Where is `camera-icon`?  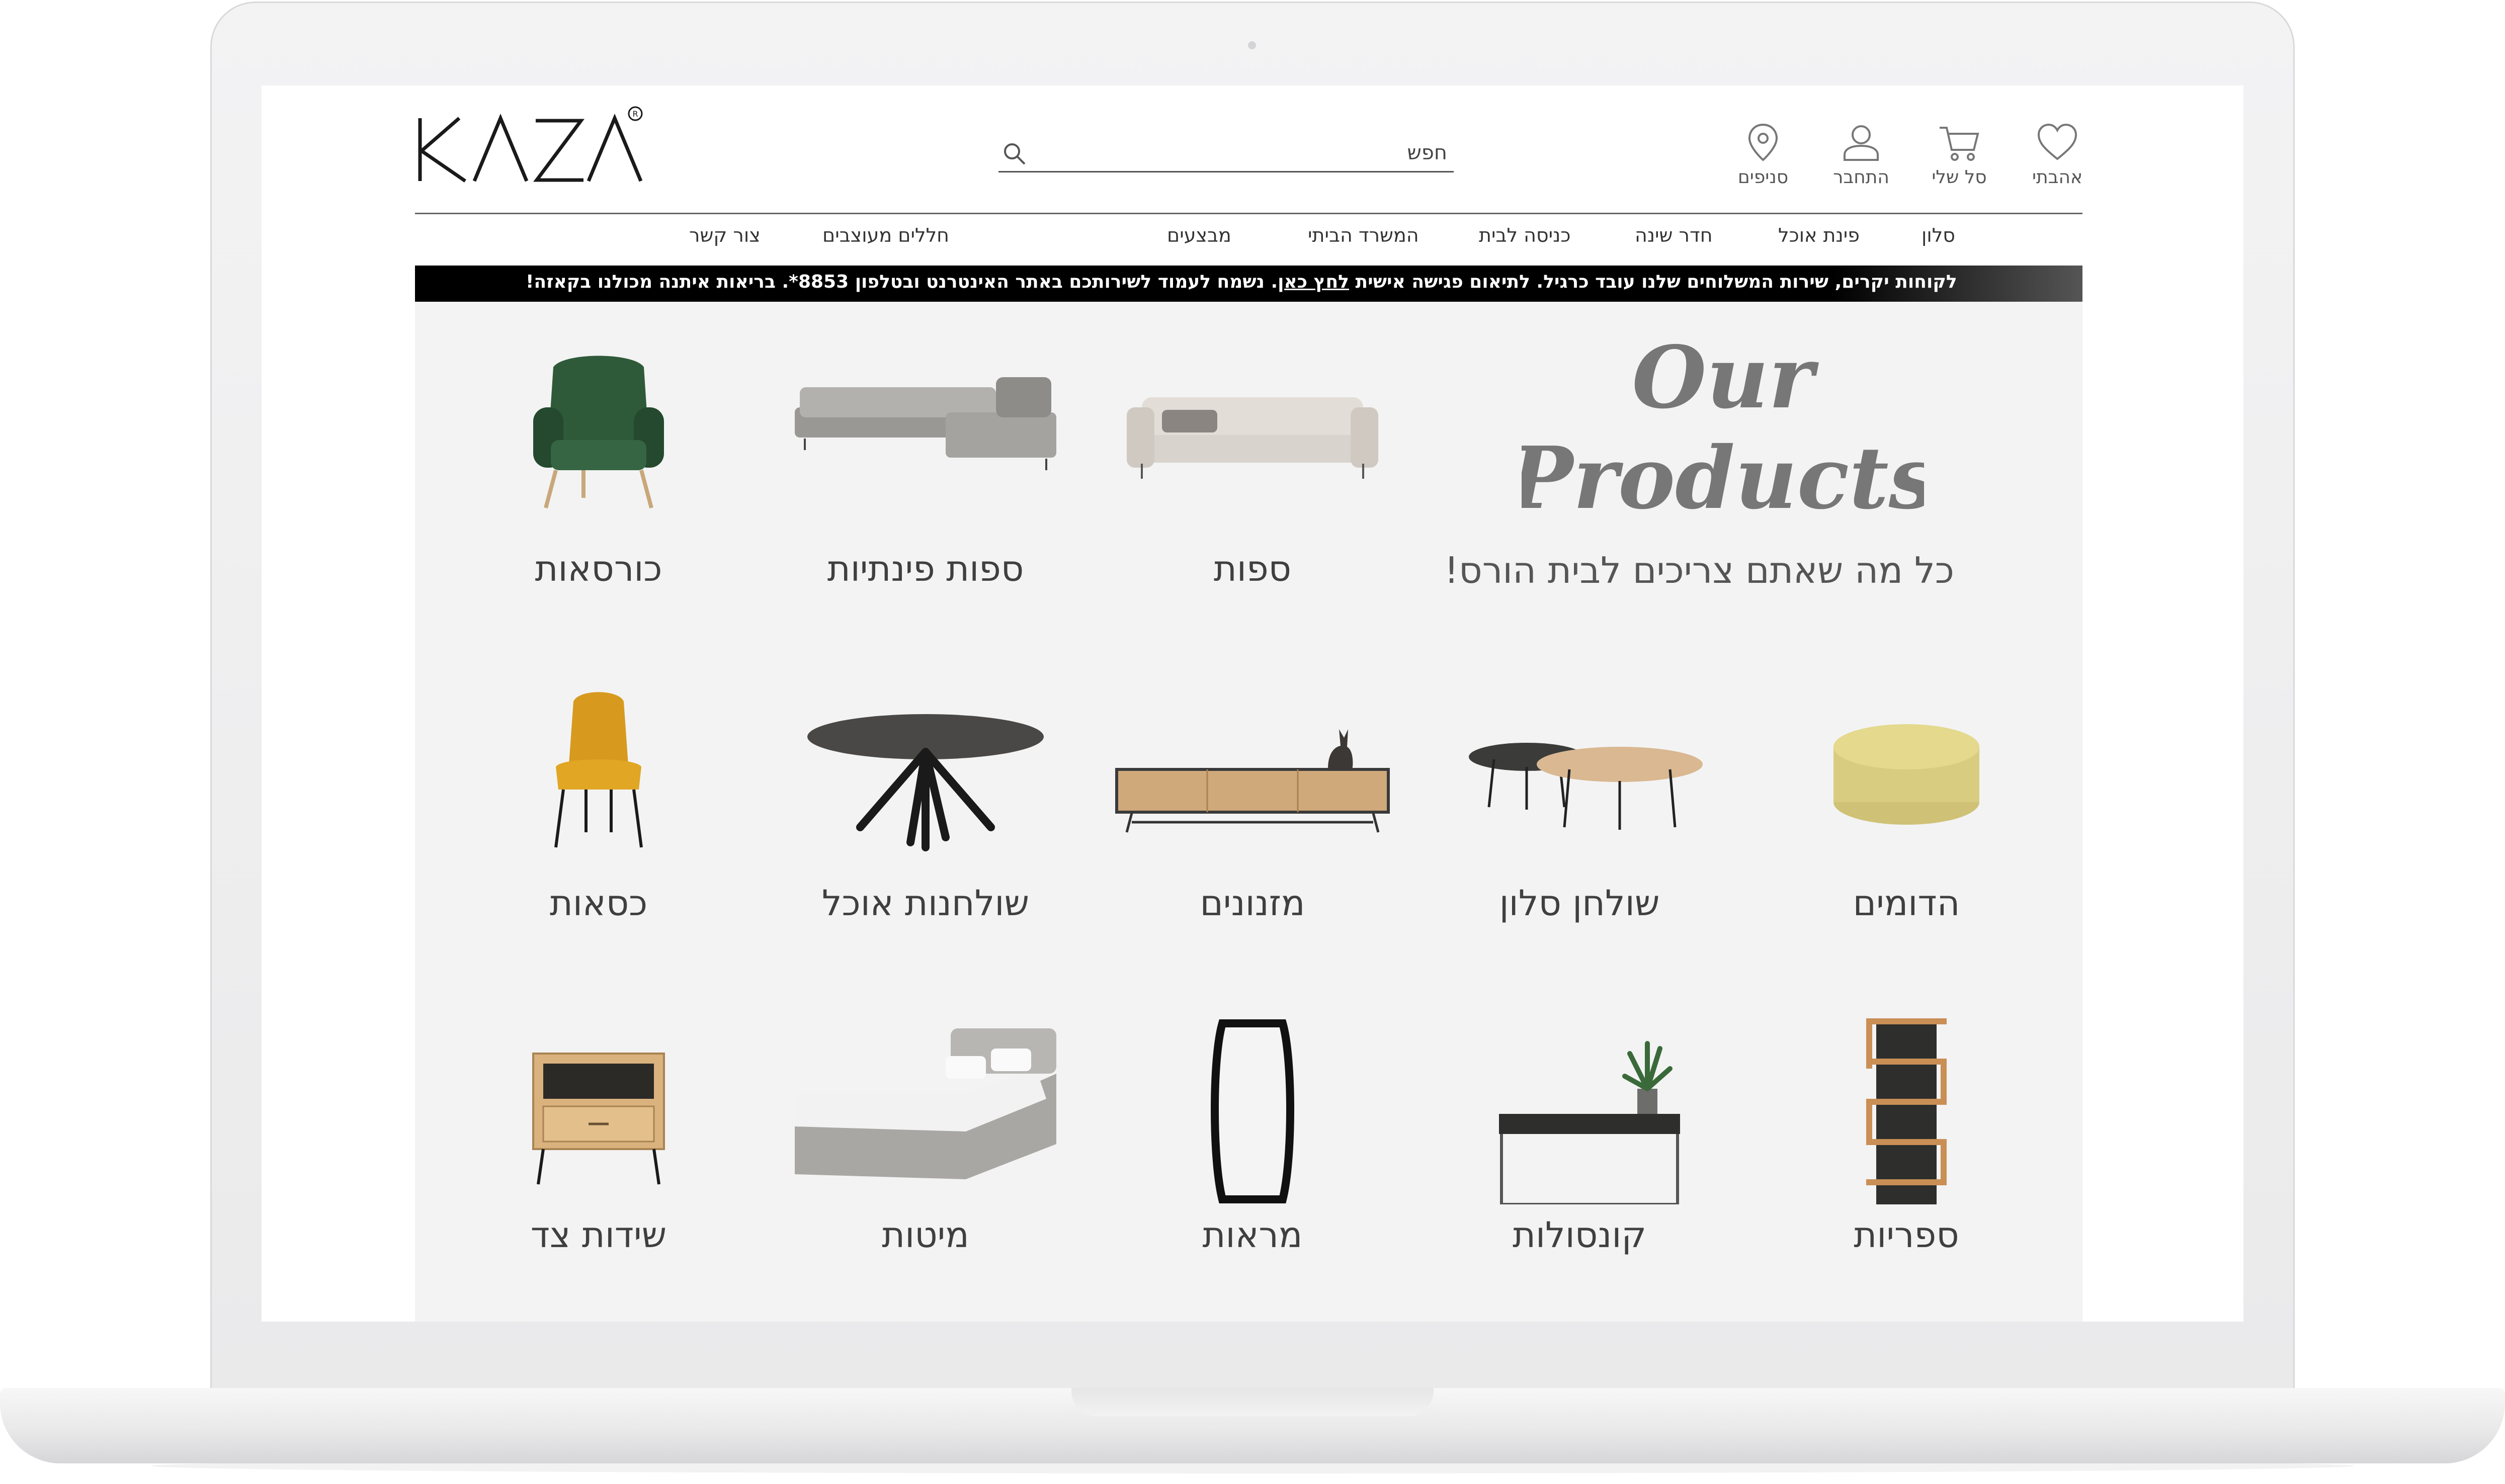
camera-icon is located at coordinates (1252, 45).